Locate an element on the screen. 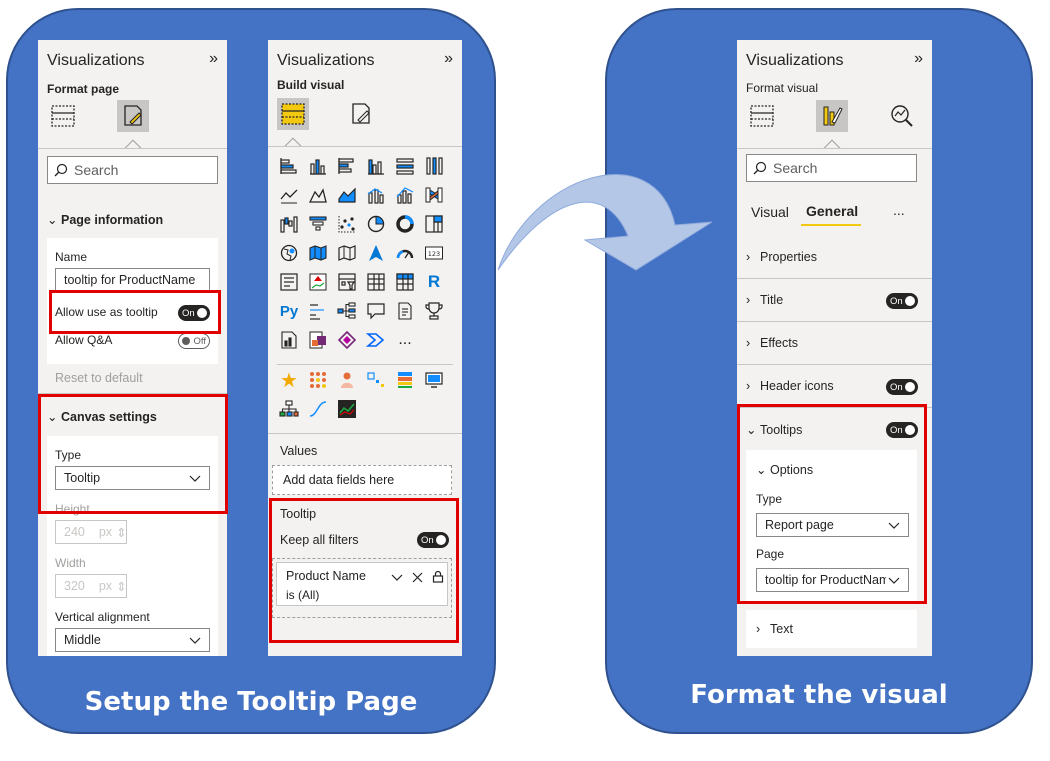 The image size is (1050, 761). section-title: › Title is located at coordinates (764, 300).